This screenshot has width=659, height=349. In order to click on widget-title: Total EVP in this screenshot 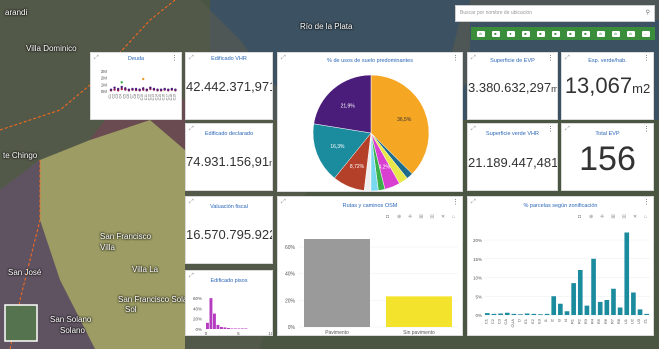, I will do `click(607, 134)`.